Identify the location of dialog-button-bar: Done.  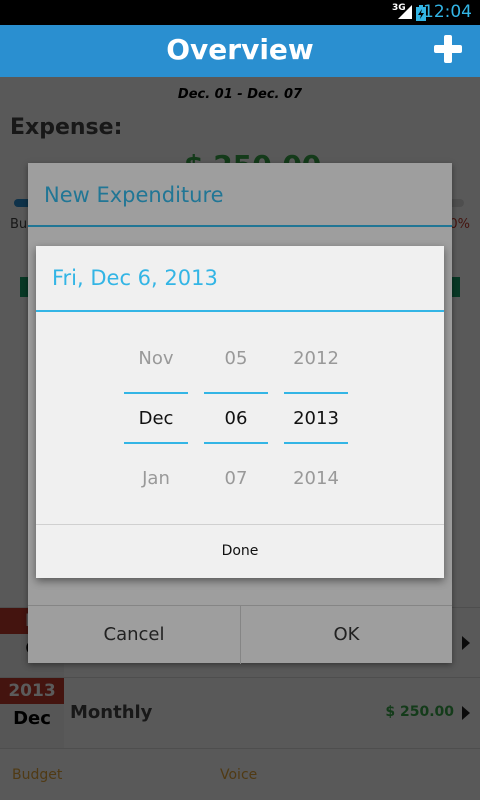
(240, 551).